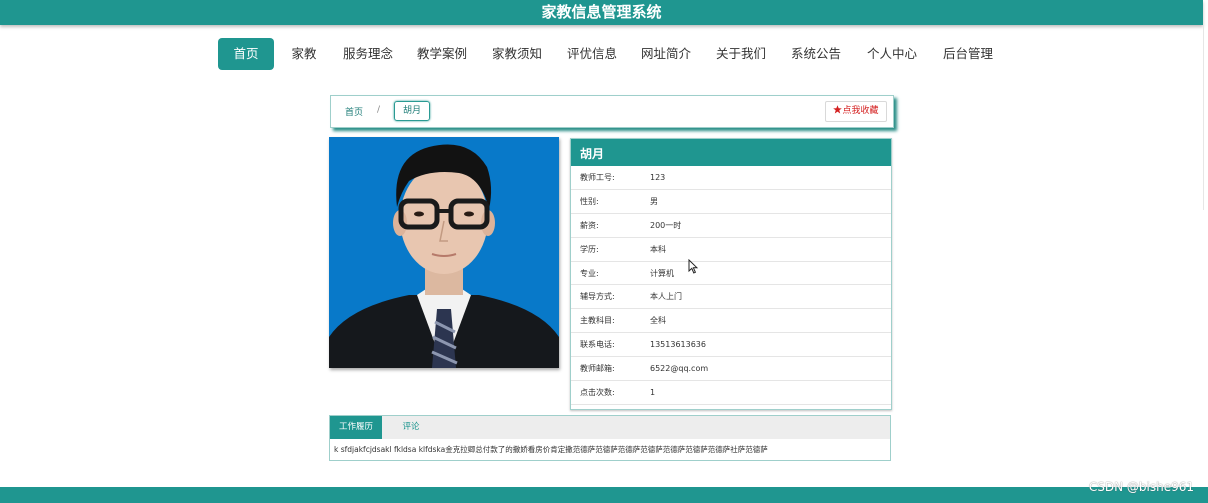 The height and width of the screenshot is (503, 1208). Describe the element at coordinates (597, 345) in the screenshot. I see `field-label: 联系电话:` at that location.